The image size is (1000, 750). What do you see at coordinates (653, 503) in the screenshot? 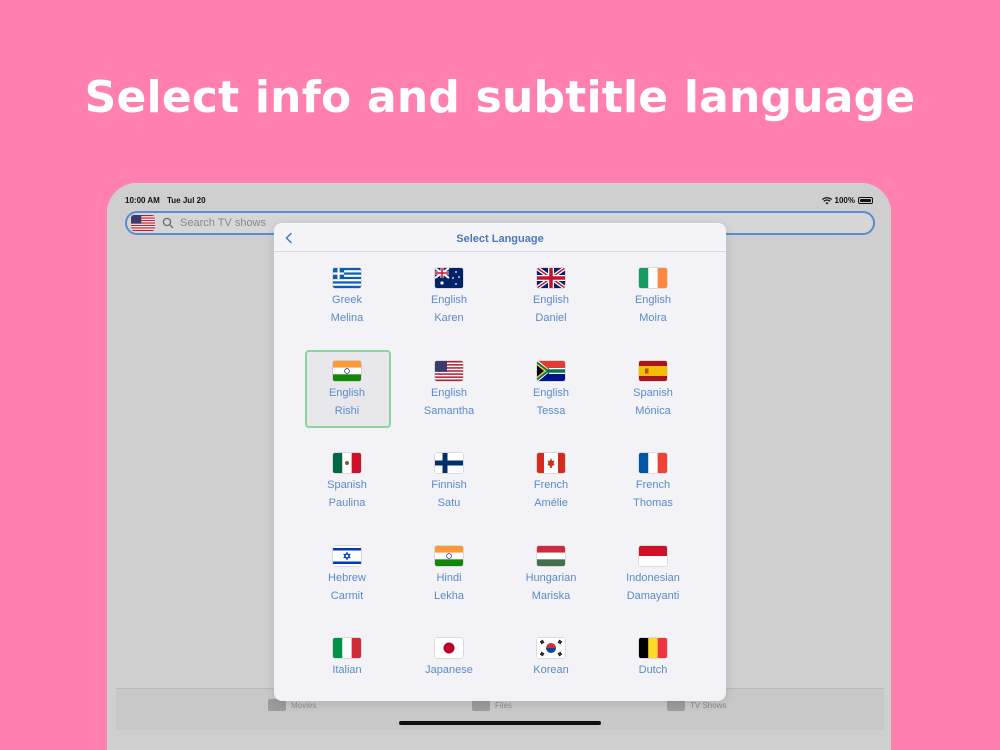
I see `voice-label: Thomas` at bounding box center [653, 503].